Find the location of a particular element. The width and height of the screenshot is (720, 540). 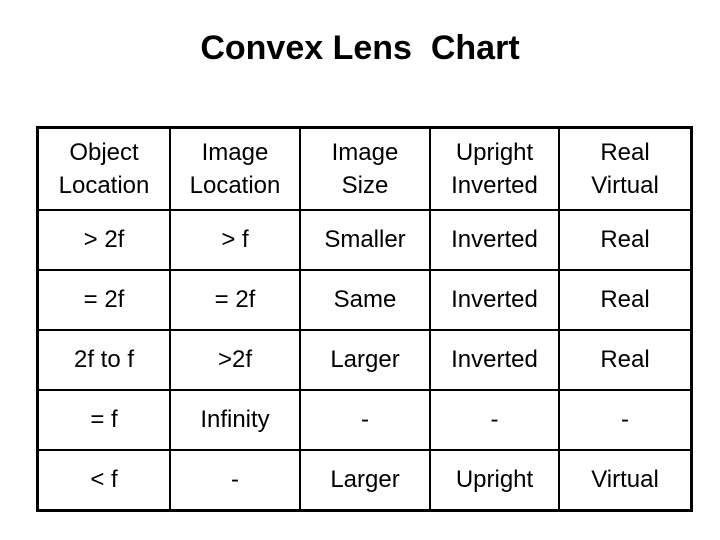

cell-image-location: Infinity is located at coordinates (235, 420).